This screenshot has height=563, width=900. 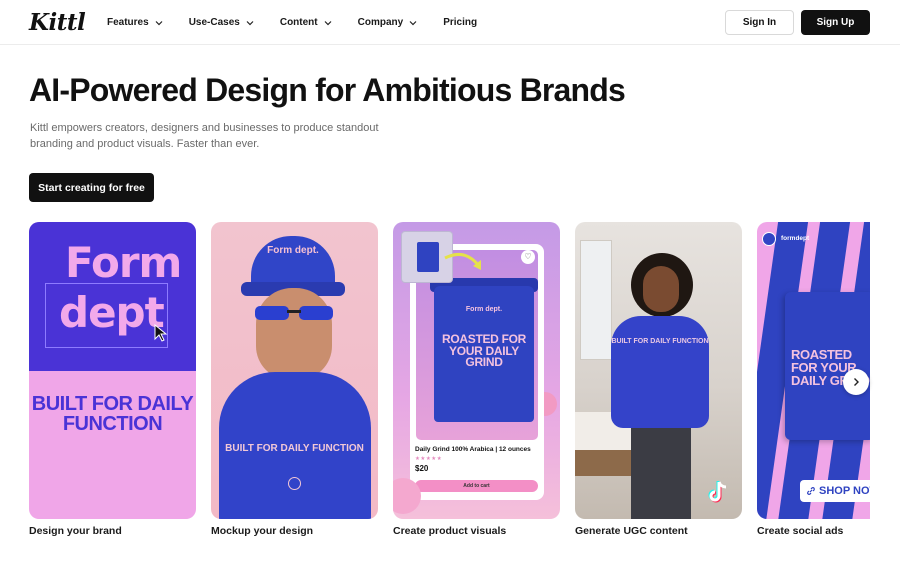 What do you see at coordinates (462, 261) in the screenshot?
I see `arrow-icon` at bounding box center [462, 261].